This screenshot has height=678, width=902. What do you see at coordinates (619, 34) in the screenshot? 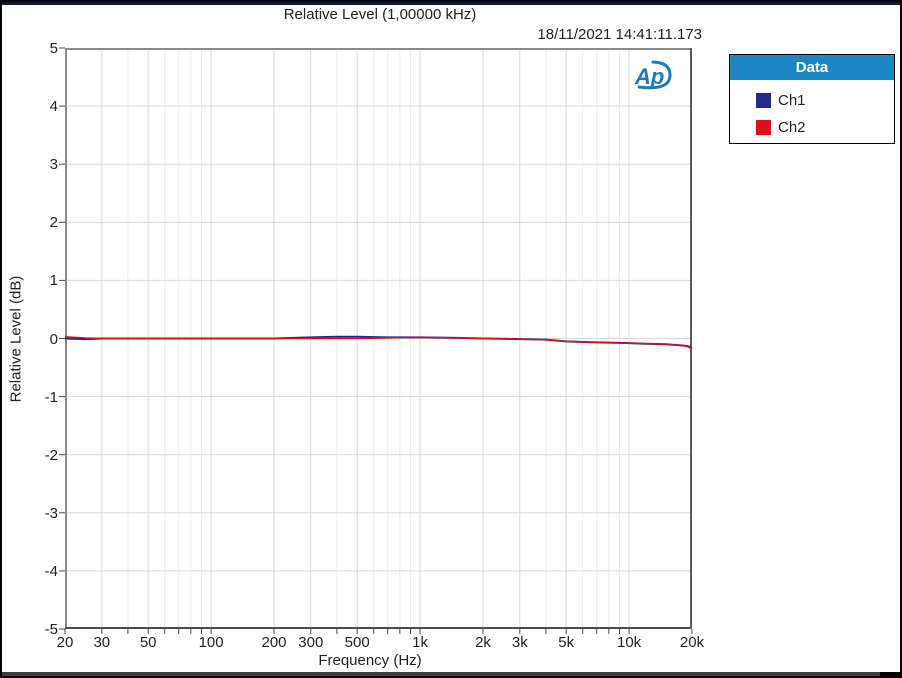
I see `timestamp: 18/11/2021 14:41:11.173` at bounding box center [619, 34].